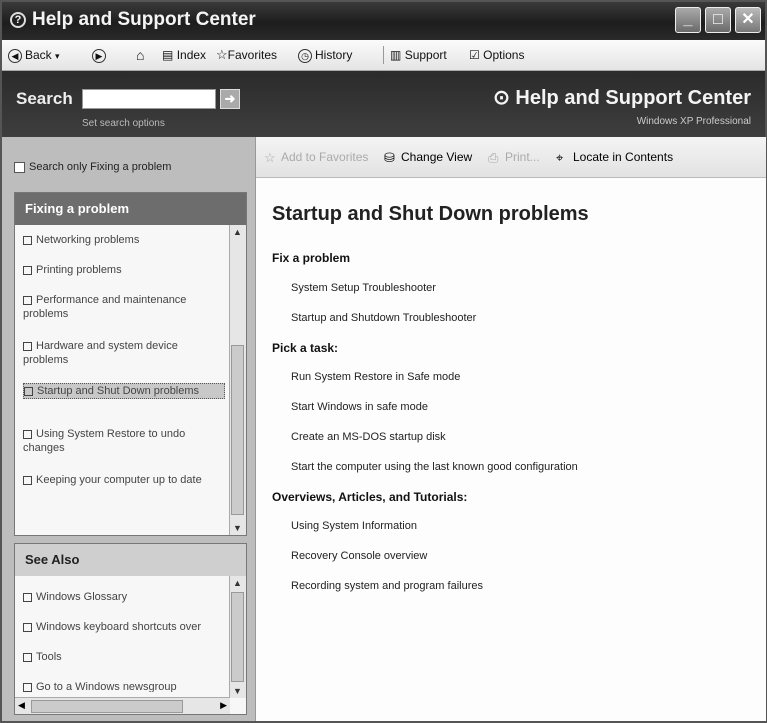  Describe the element at coordinates (387, 586) in the screenshot. I see `article-link: Recording system and program failures` at that location.